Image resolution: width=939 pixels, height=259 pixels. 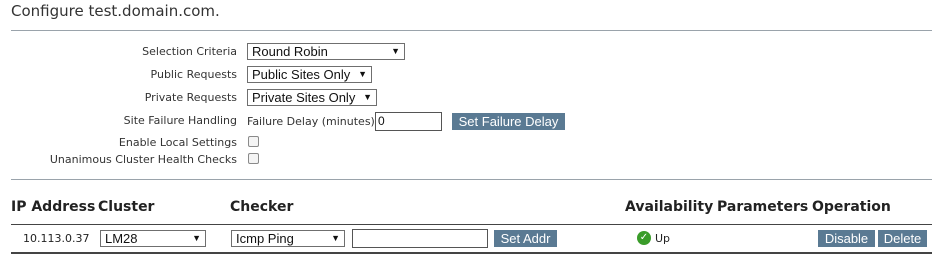 I want to click on cluster-value: LM28, so click(x=121, y=238).